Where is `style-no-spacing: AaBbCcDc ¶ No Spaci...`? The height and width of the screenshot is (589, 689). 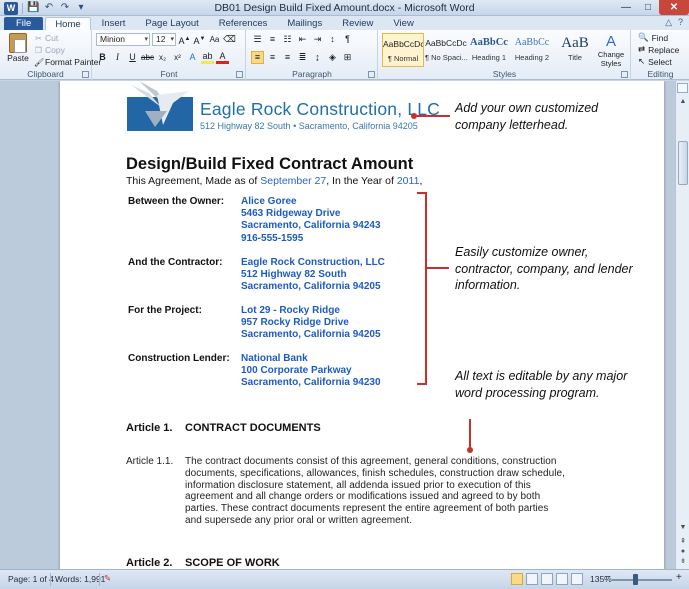
style-no-spacing: AaBbCcDc ¶ No Spaci... is located at coordinates (446, 50).